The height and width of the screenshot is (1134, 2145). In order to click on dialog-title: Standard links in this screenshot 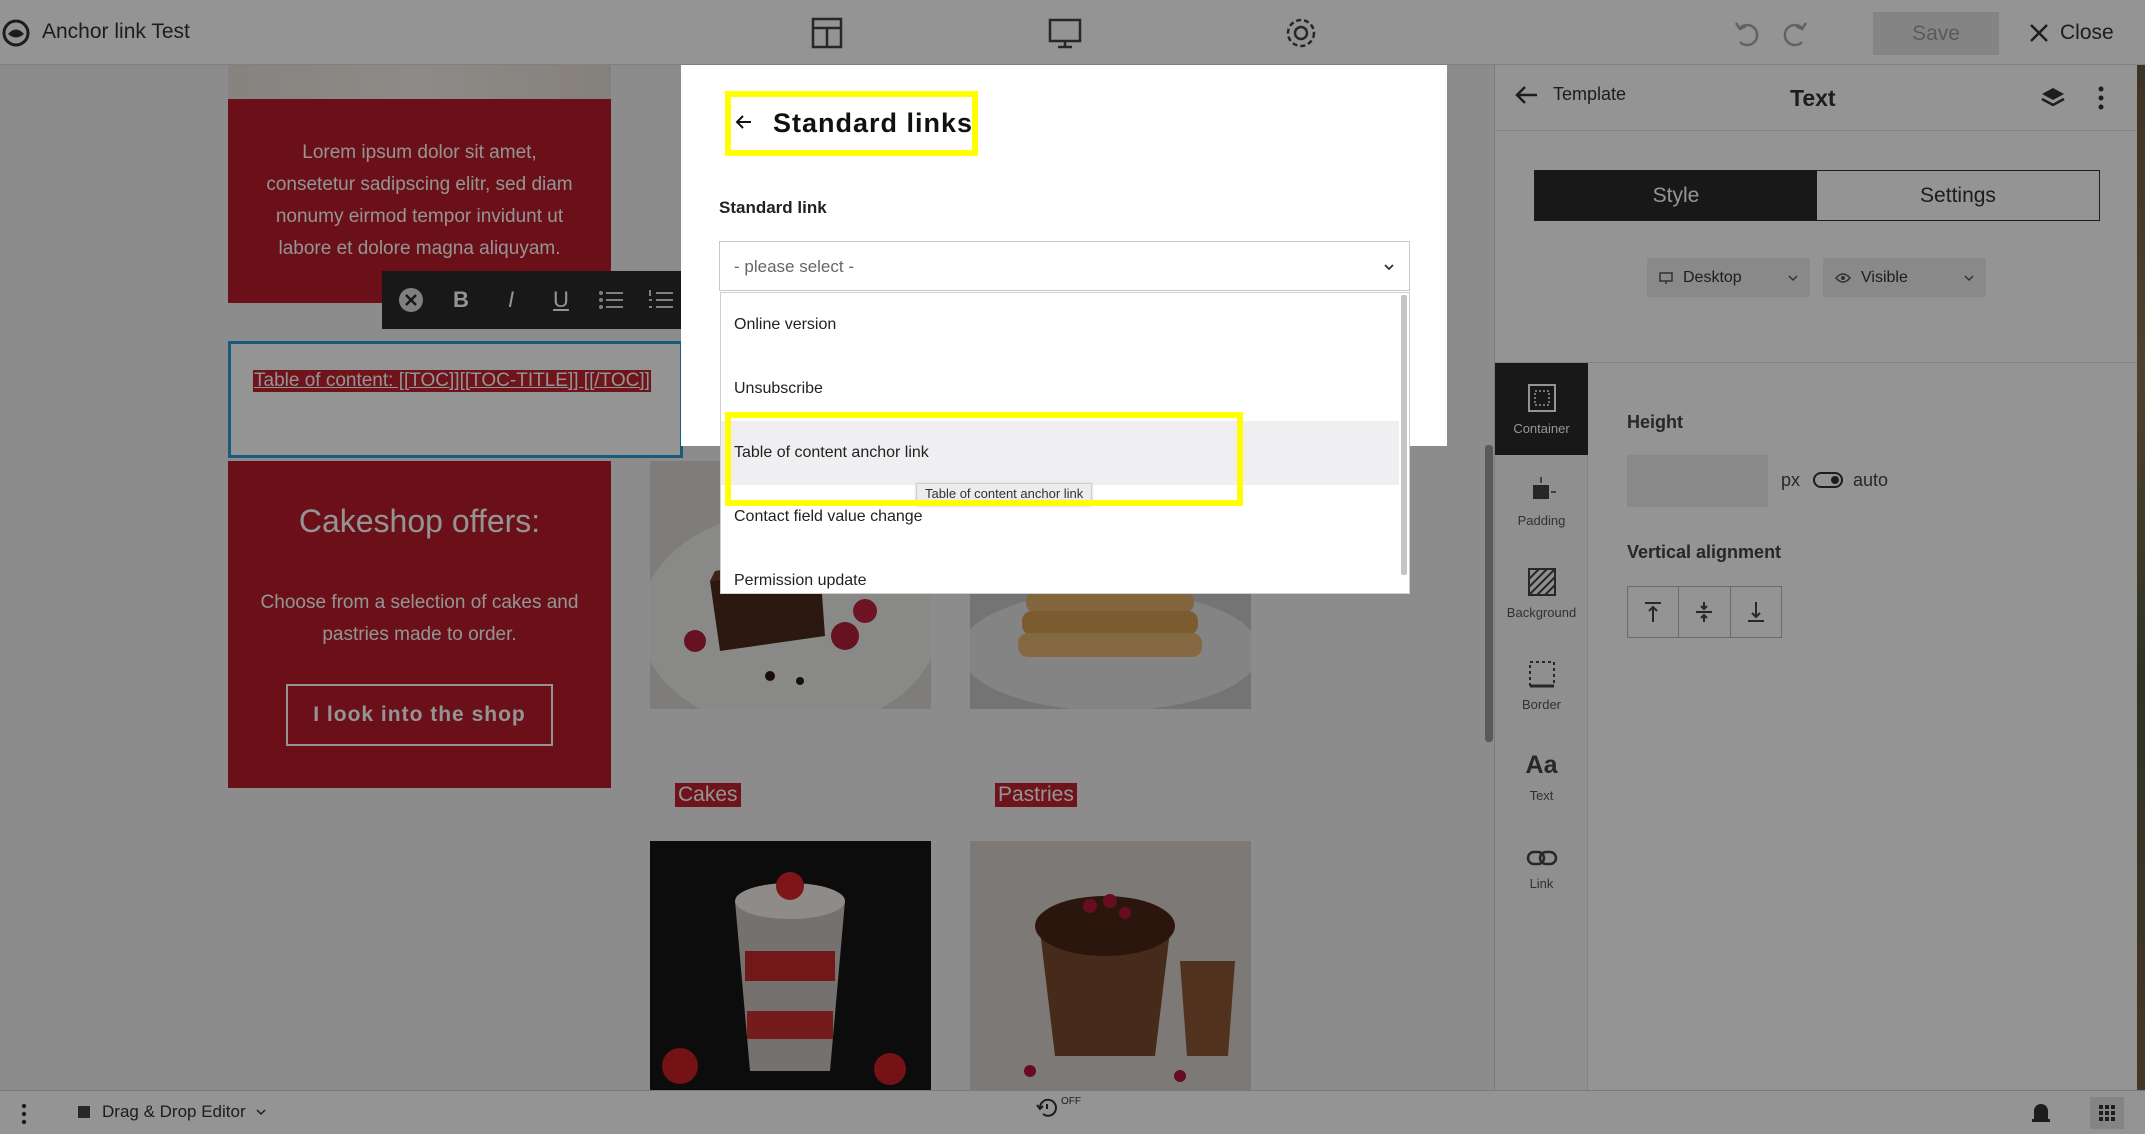, I will do `click(873, 123)`.